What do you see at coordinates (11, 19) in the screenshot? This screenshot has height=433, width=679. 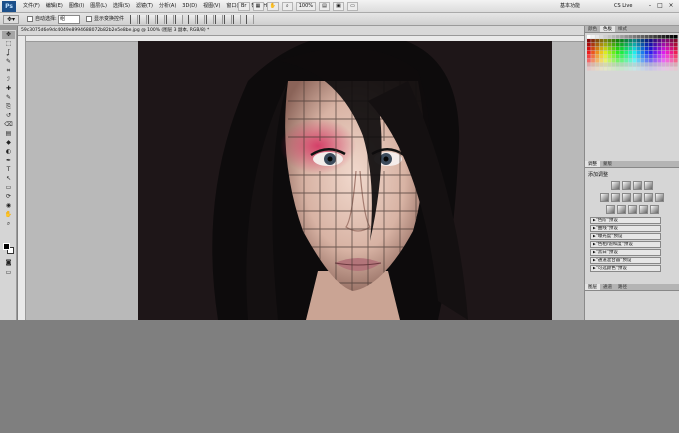 I see `move-tool-preset: ✥▾` at bounding box center [11, 19].